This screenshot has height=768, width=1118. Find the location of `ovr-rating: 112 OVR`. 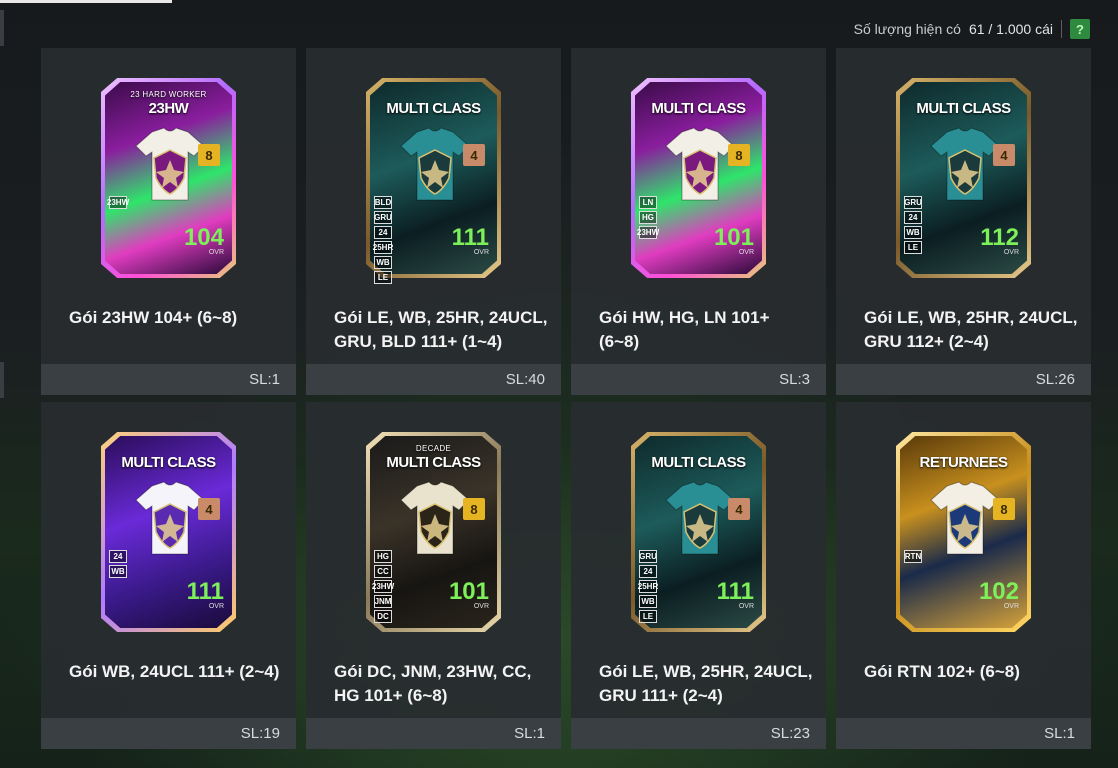

ovr-rating: 112 OVR is located at coordinates (999, 240).